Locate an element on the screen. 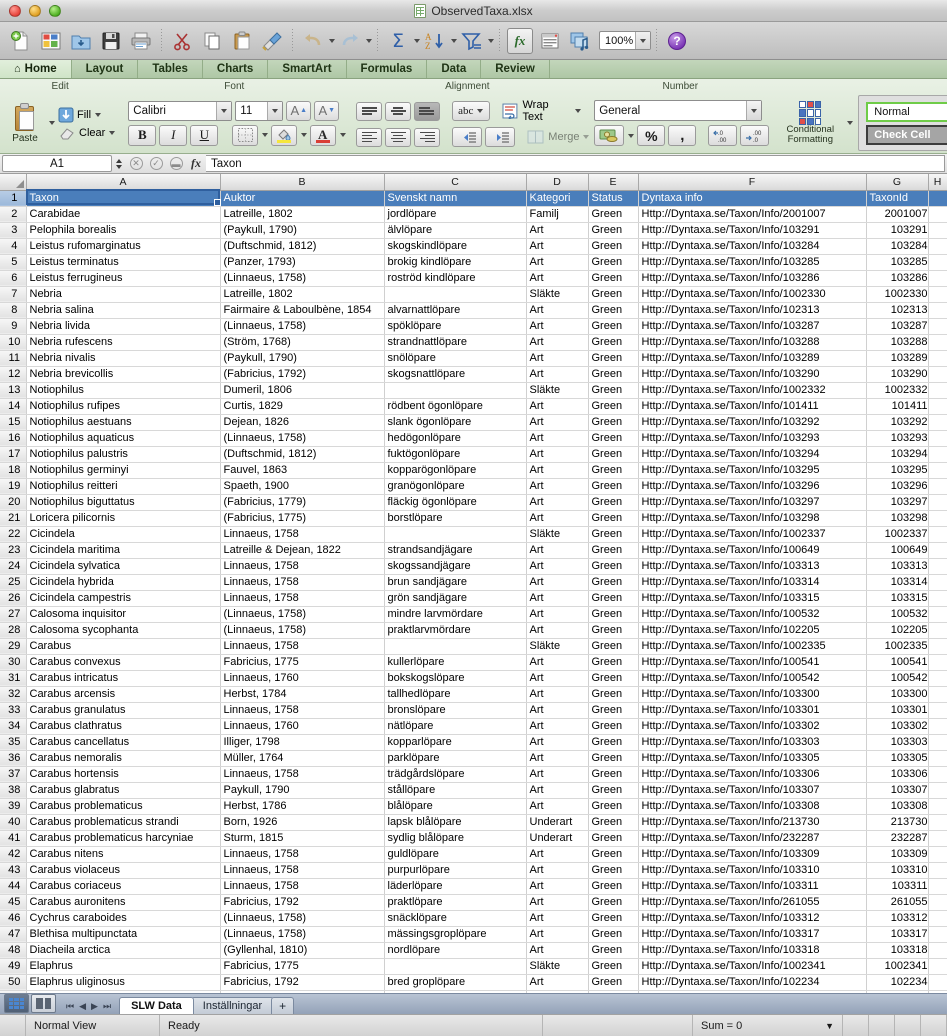 The width and height of the screenshot is (947, 1036). data-cell: 100542 is located at coordinates (897, 678).